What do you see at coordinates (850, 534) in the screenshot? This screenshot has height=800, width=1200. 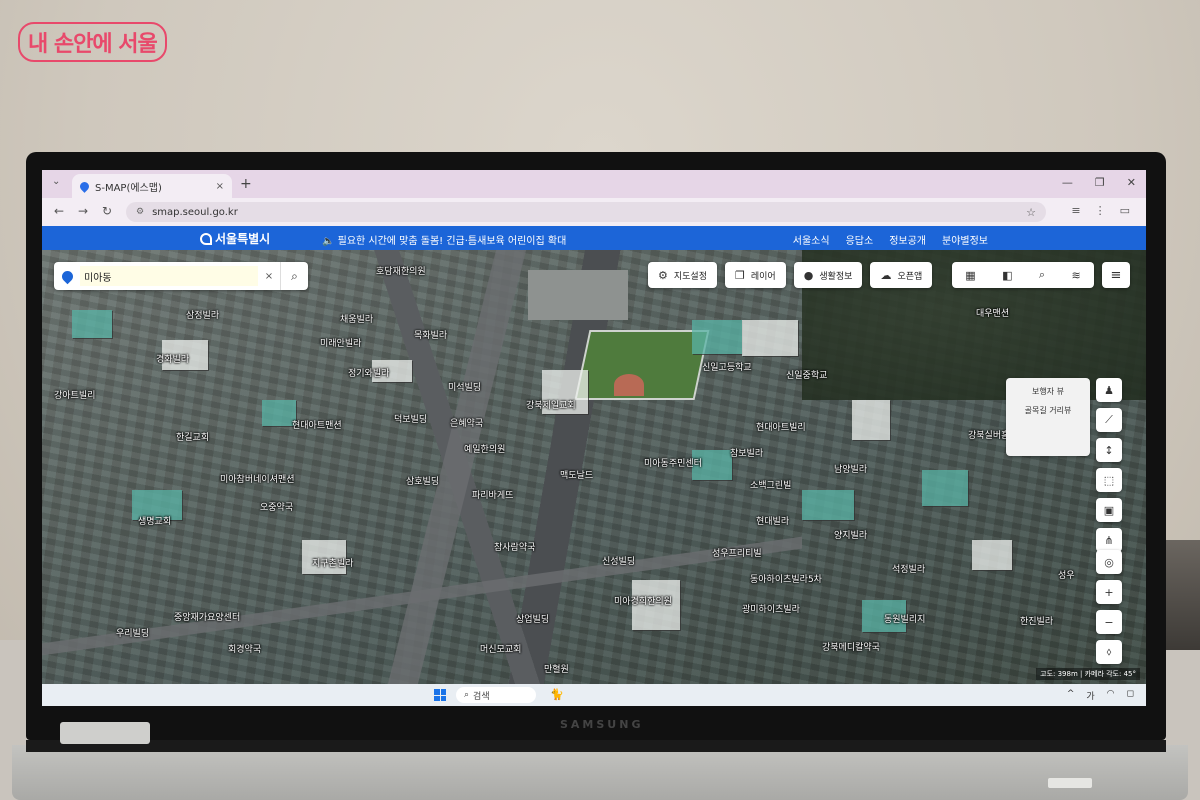 I see `map-label: 양지빌라` at bounding box center [850, 534].